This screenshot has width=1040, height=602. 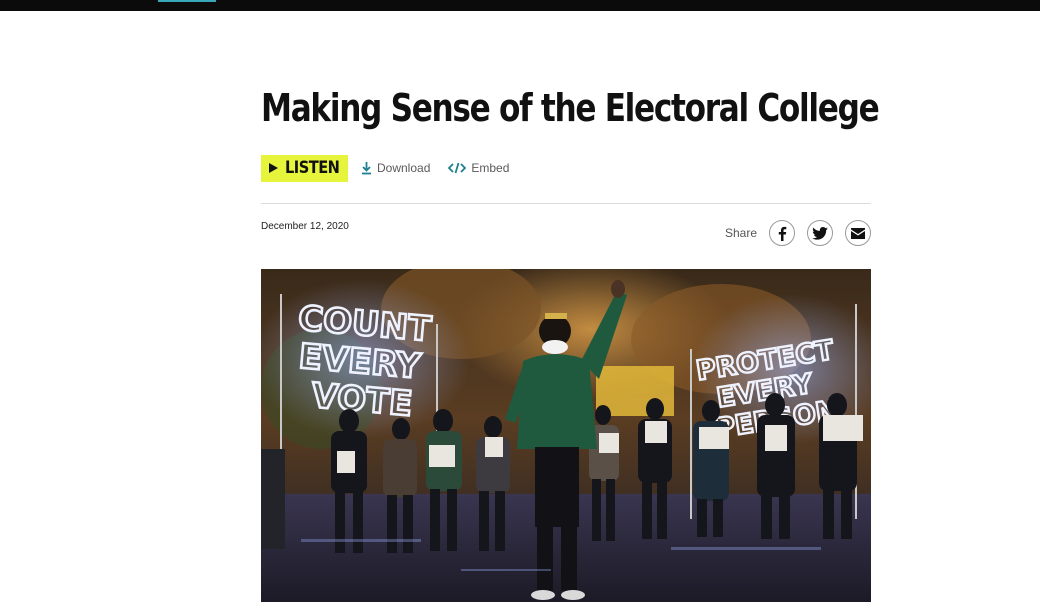 What do you see at coordinates (490, 168) in the screenshot?
I see `embed-label: Embed` at bounding box center [490, 168].